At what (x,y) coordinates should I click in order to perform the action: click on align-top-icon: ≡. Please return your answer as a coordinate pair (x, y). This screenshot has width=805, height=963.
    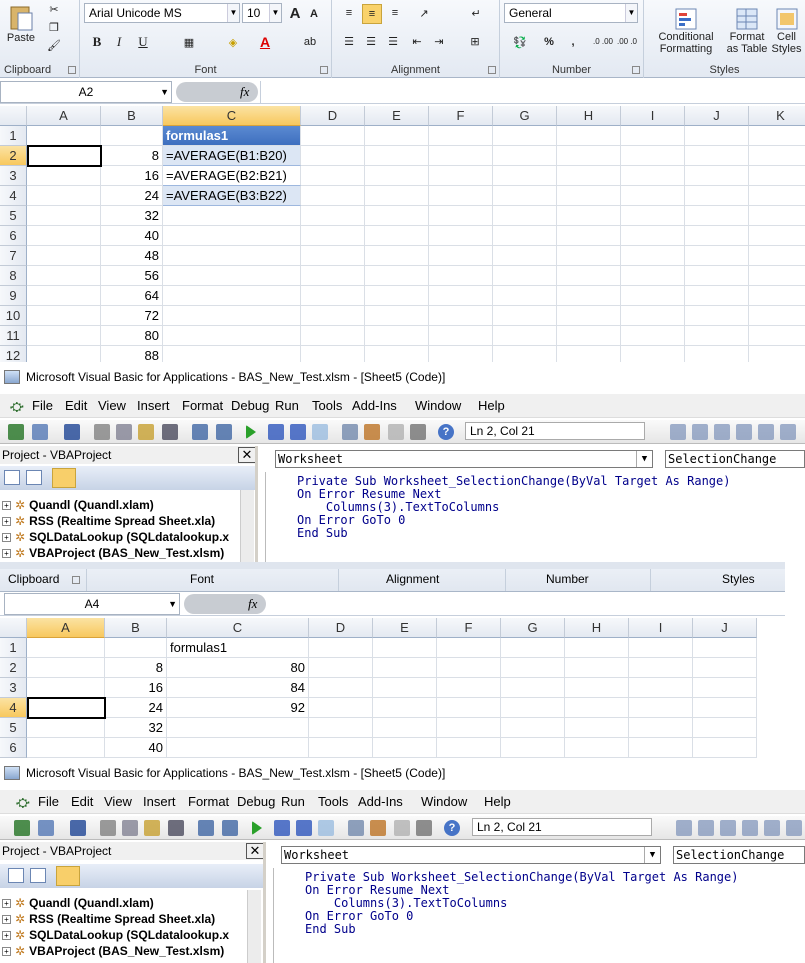
    Looking at the image, I should click on (349, 13).